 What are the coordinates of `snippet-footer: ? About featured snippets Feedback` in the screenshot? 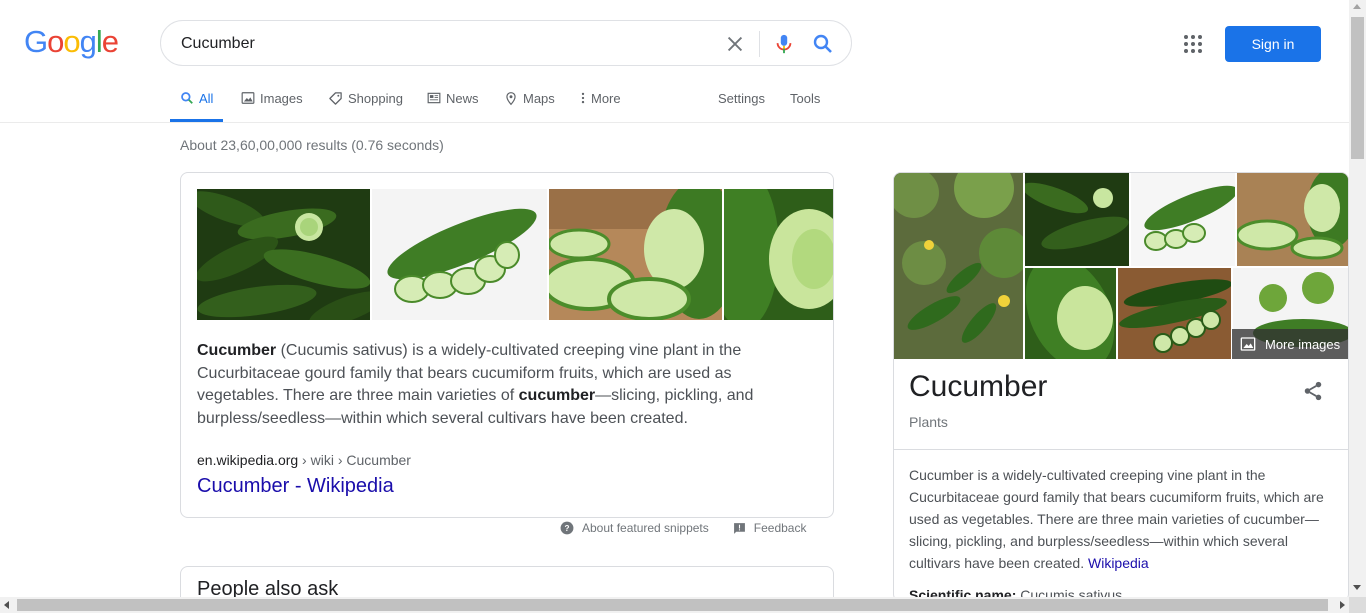 It's located at (695, 528).